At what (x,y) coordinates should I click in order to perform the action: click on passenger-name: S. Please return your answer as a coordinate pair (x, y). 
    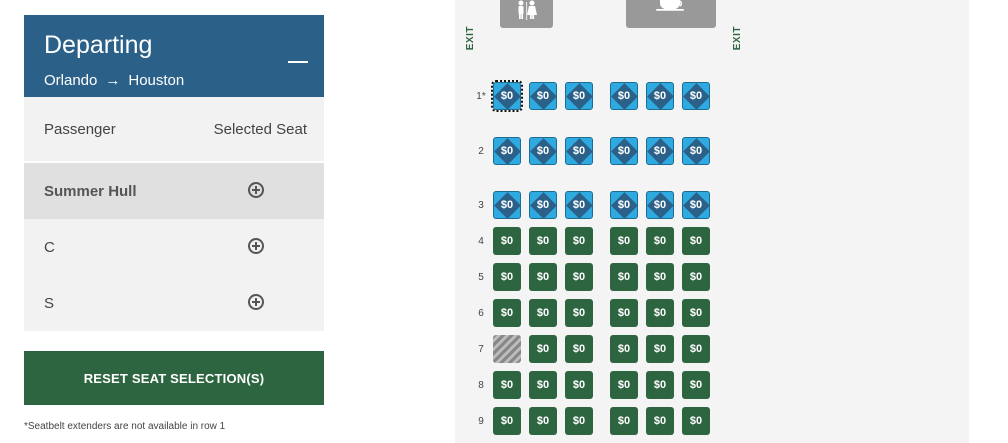
    Looking at the image, I should click on (49, 303).